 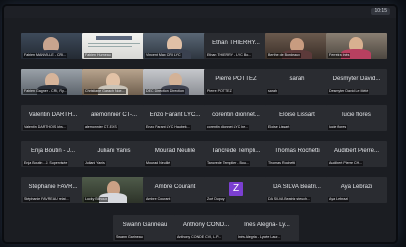 What do you see at coordinates (158, 163) in the screenshot?
I see `participant-caption: Mourad Neulilé` at bounding box center [158, 163].